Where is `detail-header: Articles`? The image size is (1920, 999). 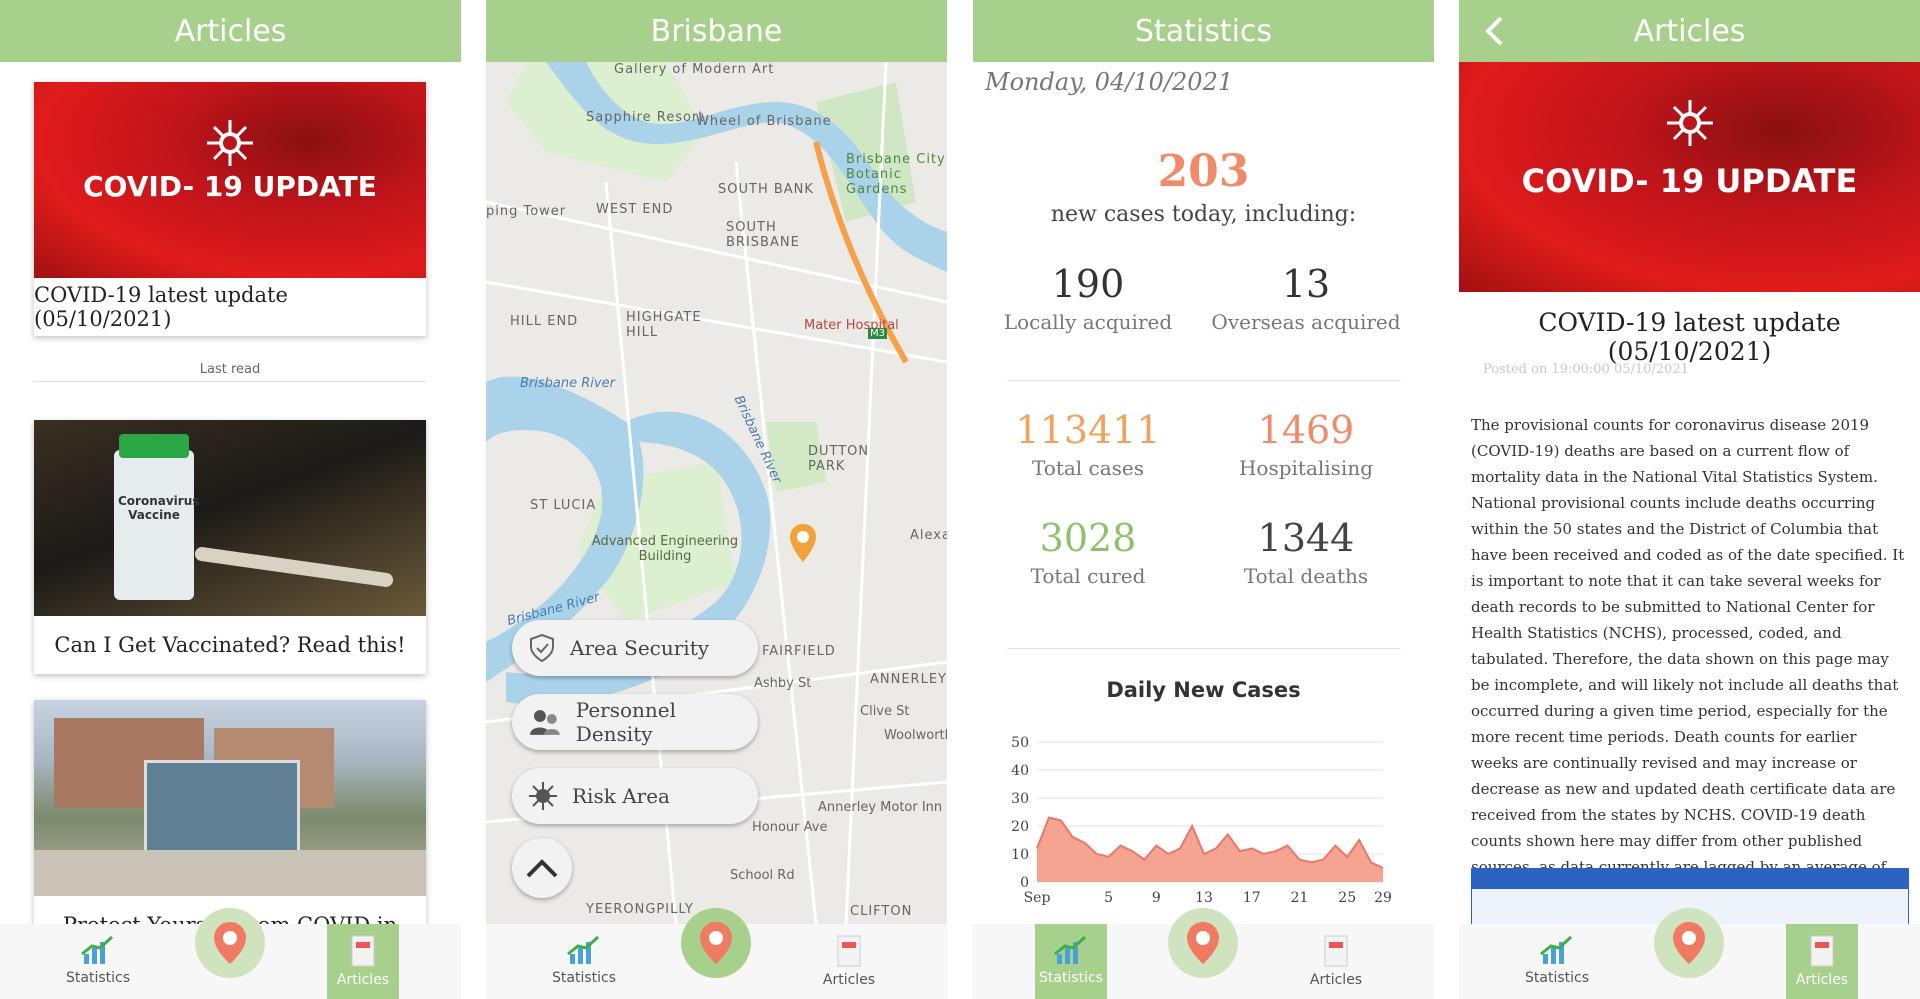
detail-header: Articles is located at coordinates (1689, 31).